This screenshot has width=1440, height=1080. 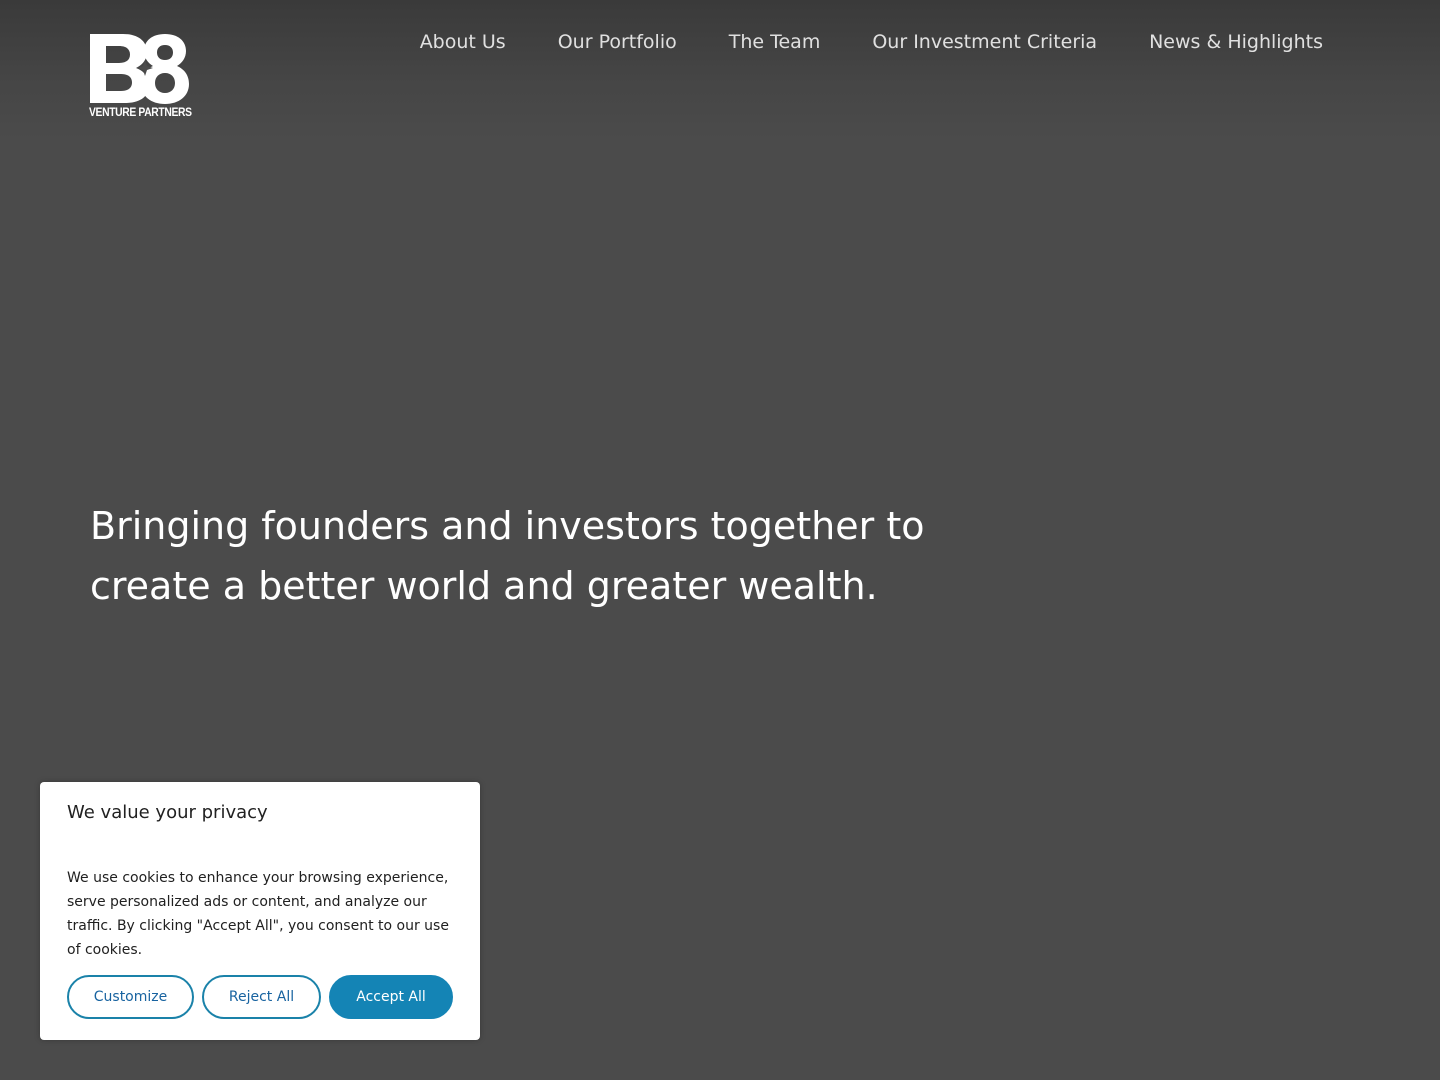 I want to click on nav-our-portfolio: Our Portfolio, so click(x=617, y=42).